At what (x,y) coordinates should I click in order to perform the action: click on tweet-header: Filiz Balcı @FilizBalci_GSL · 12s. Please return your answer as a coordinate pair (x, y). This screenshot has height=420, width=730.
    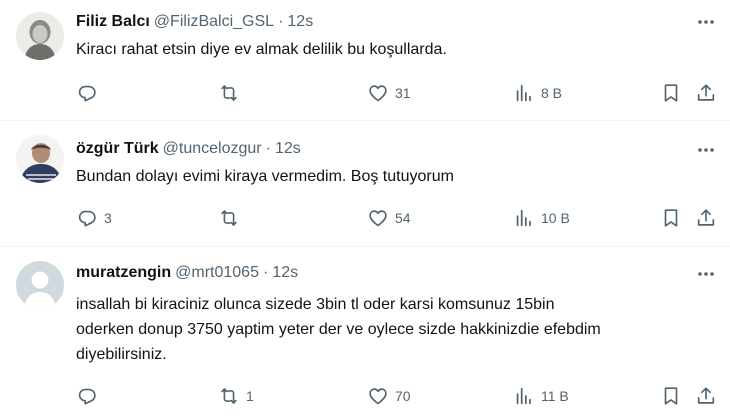
    Looking at the image, I should click on (194, 22).